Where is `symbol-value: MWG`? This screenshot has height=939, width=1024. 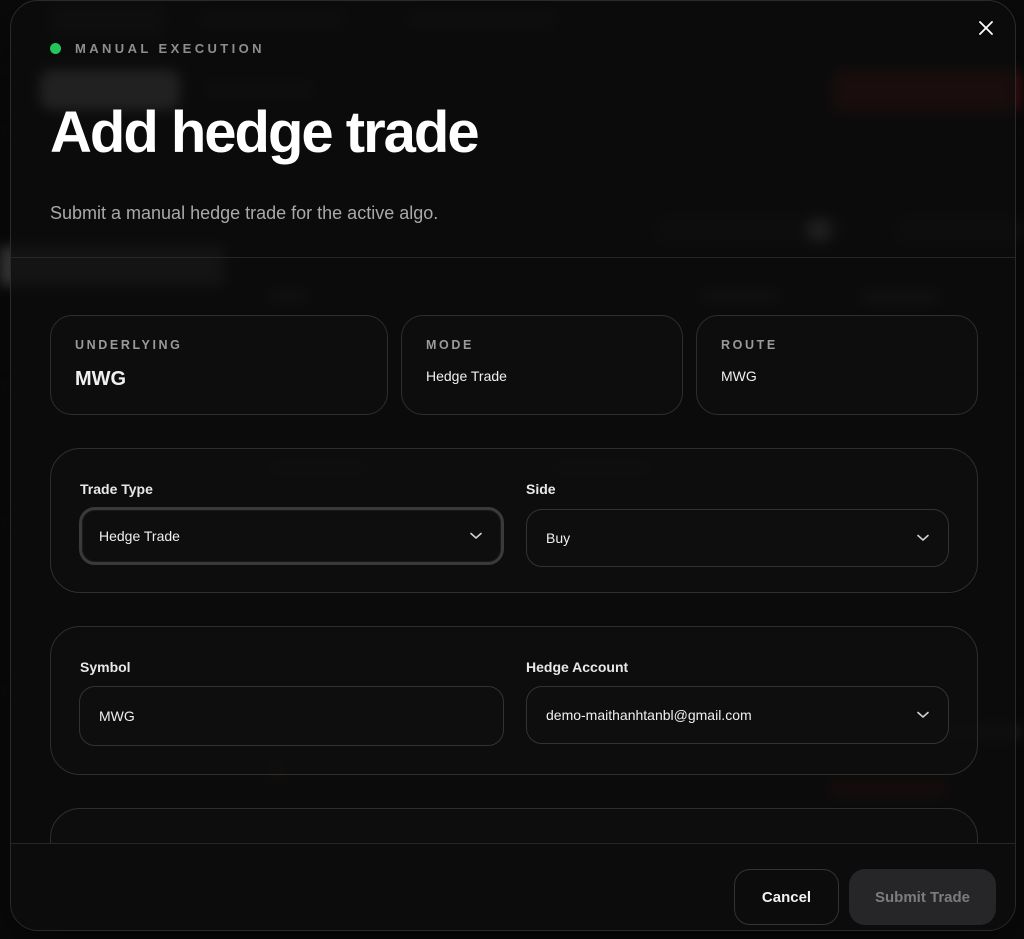 symbol-value: MWG is located at coordinates (117, 716).